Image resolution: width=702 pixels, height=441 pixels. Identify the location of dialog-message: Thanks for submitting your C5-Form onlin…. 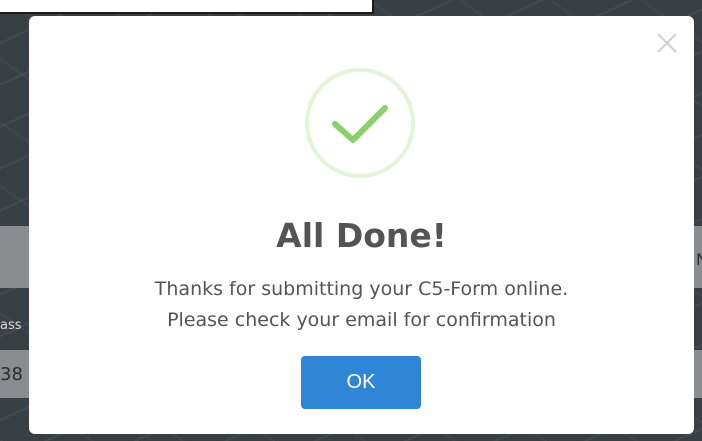
(361, 305).